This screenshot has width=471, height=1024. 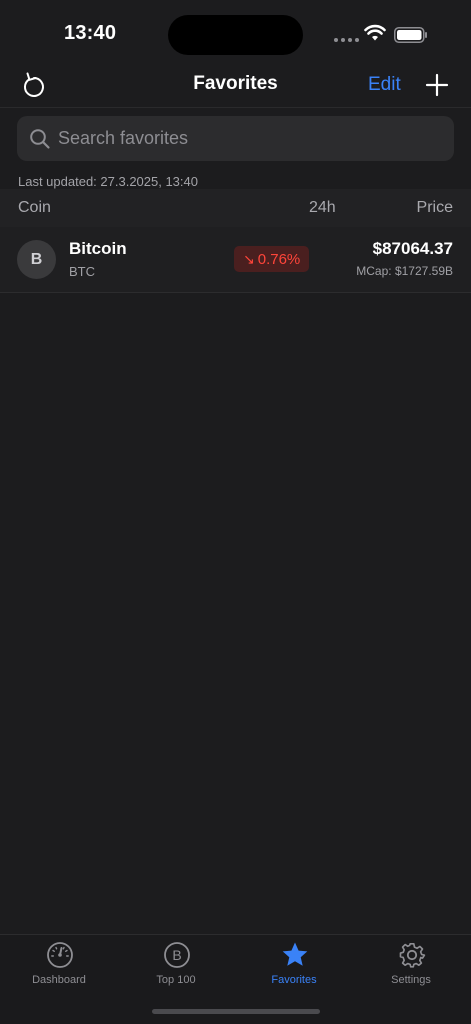 What do you see at coordinates (434, 207) in the screenshot?
I see `column-header-price: Price` at bounding box center [434, 207].